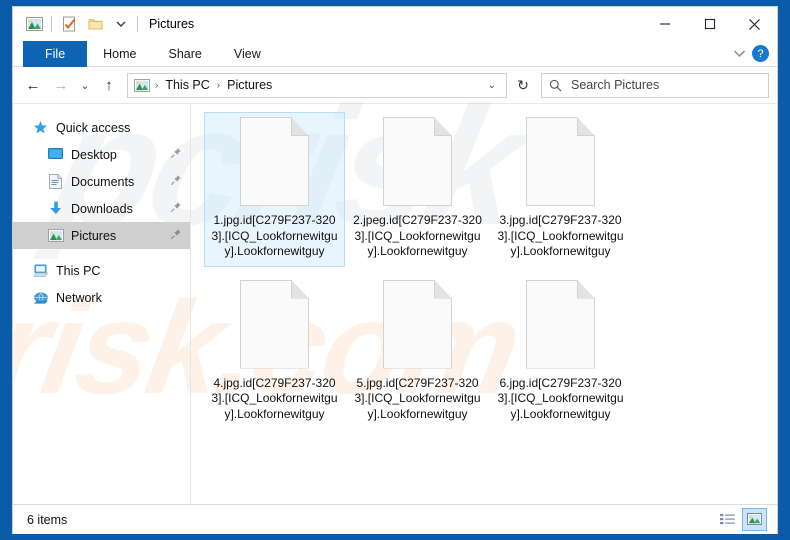 This screenshot has width=790, height=540. I want to click on title-bar: Pictures, so click(395, 24).